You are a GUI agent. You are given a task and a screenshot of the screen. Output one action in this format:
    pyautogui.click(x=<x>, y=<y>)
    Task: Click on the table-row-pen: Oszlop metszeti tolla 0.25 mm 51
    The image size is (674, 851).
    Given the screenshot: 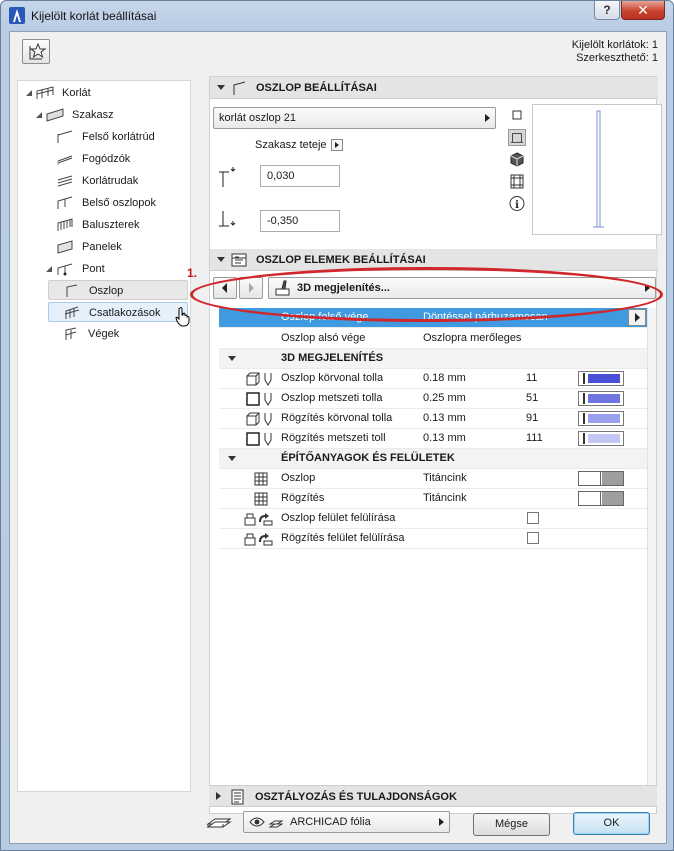 What is the action you would take?
    pyautogui.click(x=433, y=399)
    